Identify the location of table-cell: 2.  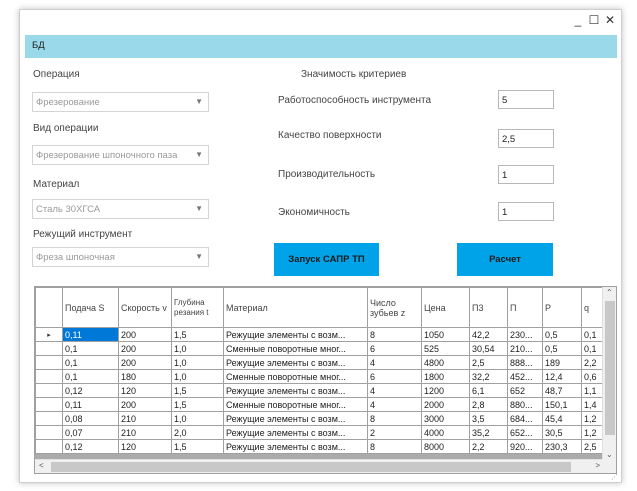
(394, 432).